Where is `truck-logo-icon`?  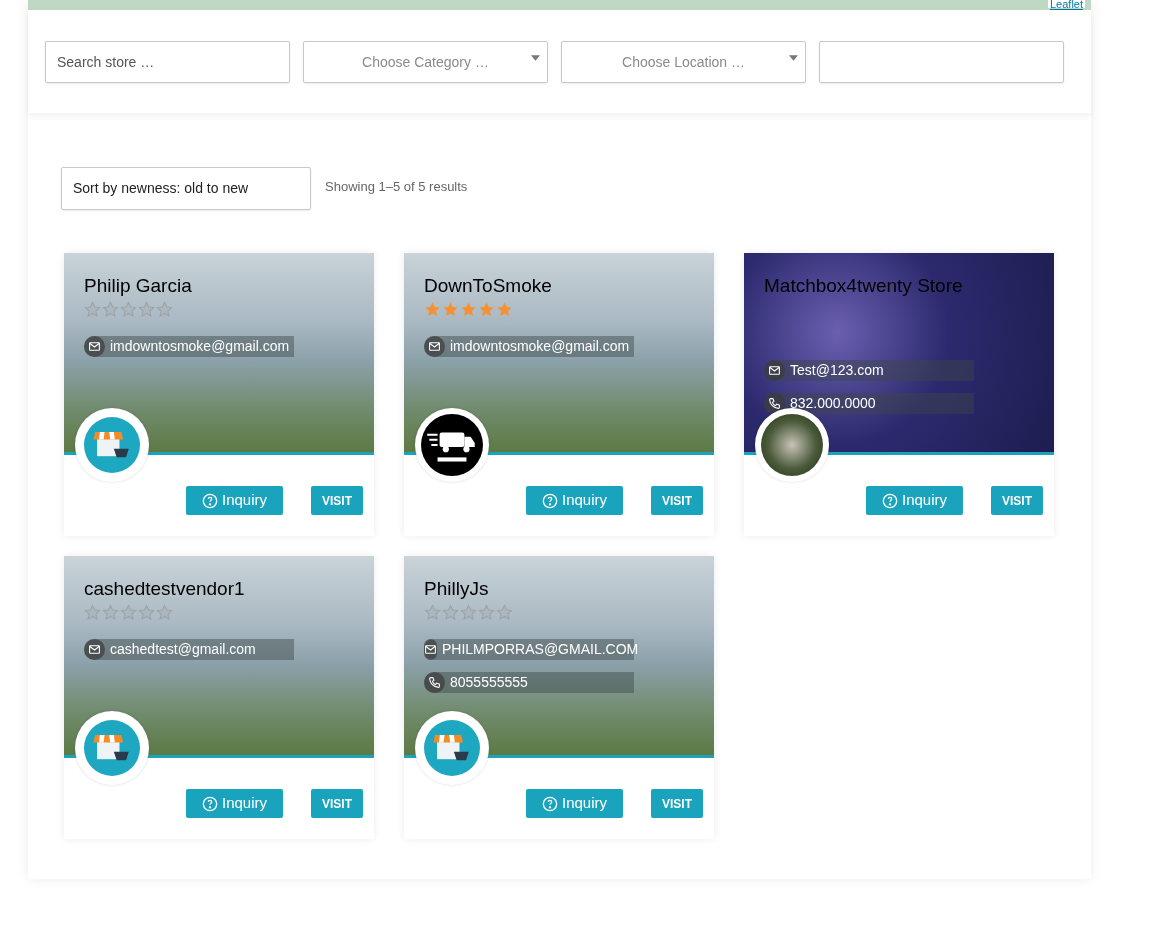
truck-logo-icon is located at coordinates (452, 445).